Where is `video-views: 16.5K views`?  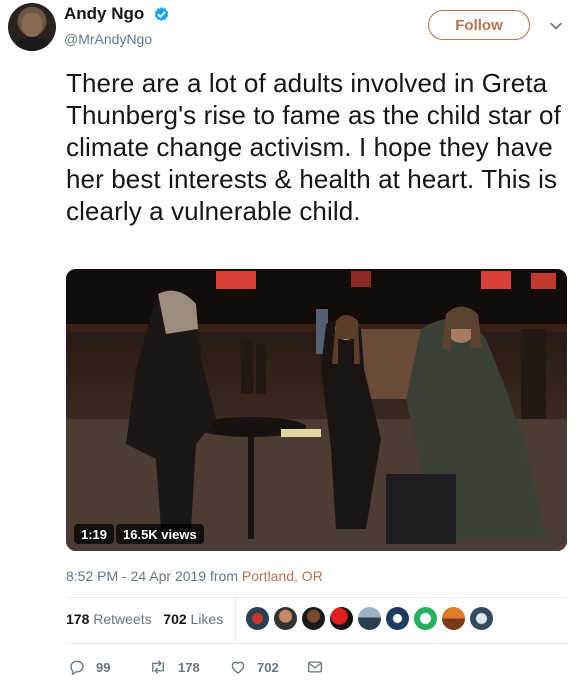 video-views: 16.5K views is located at coordinates (160, 534).